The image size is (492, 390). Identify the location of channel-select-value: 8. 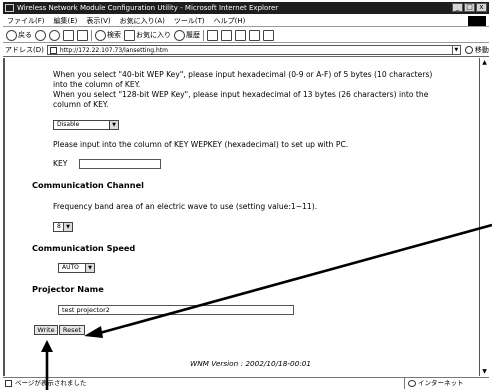
(59, 226).